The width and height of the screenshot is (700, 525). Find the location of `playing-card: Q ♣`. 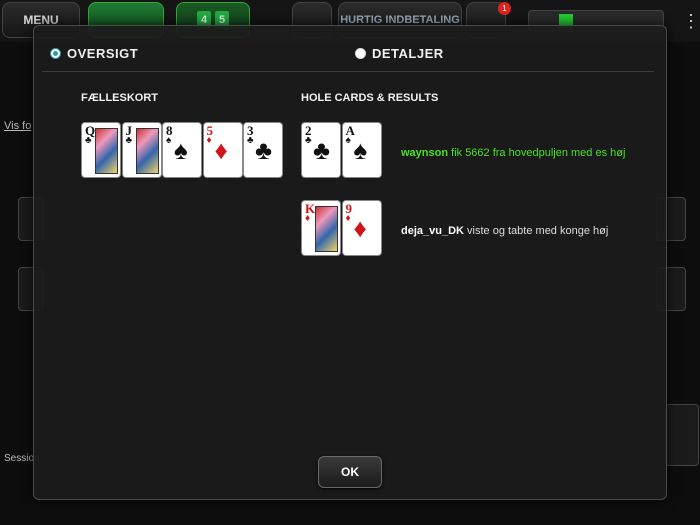

playing-card: Q ♣ is located at coordinates (101, 150).